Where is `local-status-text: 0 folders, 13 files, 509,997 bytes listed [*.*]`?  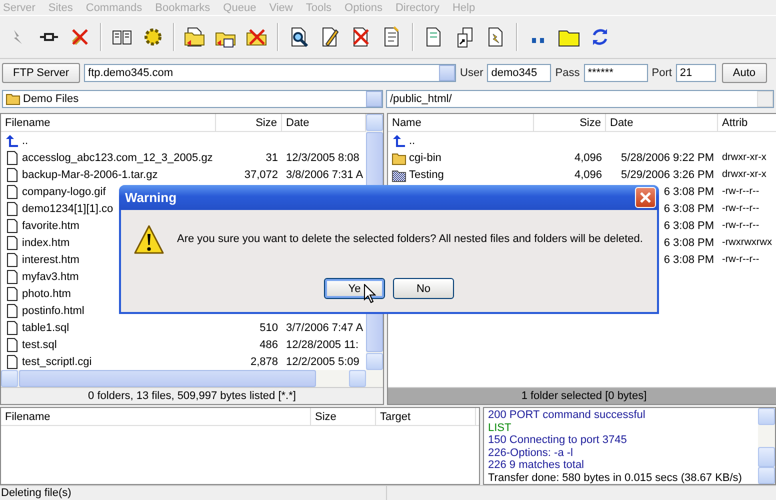 local-status-text: 0 folders, 13 files, 509,997 bytes listed [*.*] is located at coordinates (192, 395).